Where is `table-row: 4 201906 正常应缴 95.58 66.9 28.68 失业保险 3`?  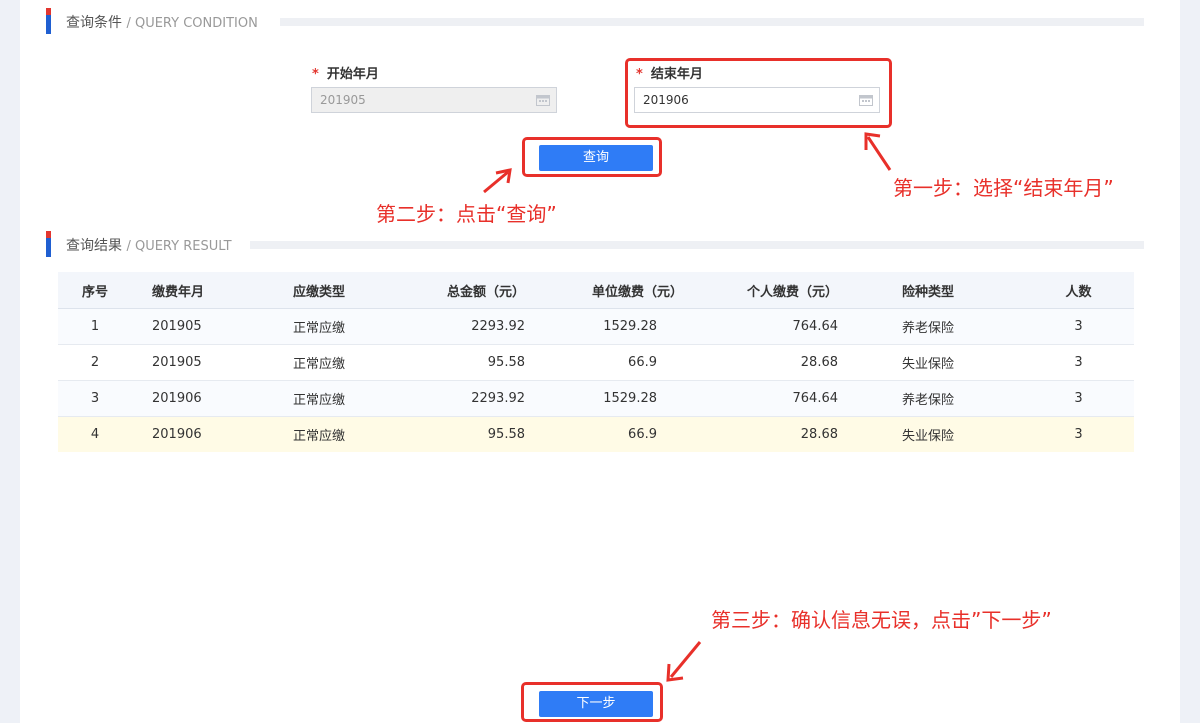 table-row: 4 201906 正常应缴 95.58 66.9 28.68 失业保险 3 is located at coordinates (596, 434).